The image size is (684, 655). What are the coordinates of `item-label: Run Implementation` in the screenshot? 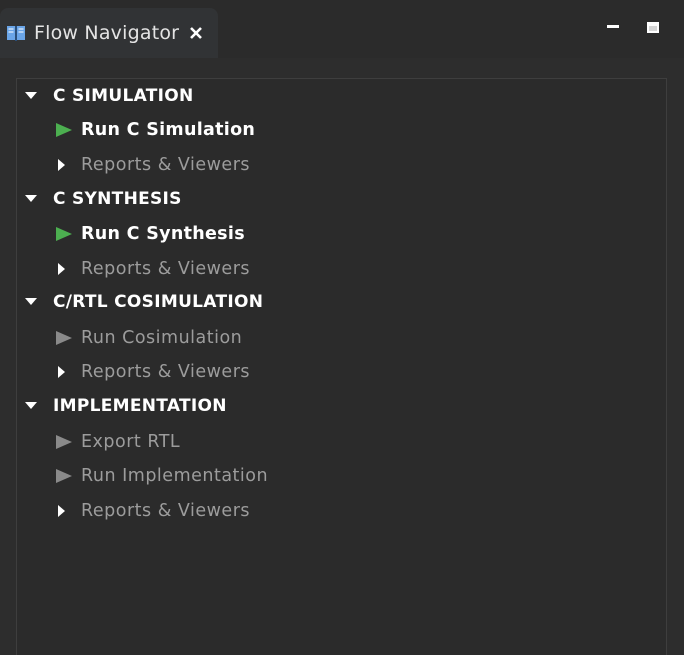 It's located at (175, 476).